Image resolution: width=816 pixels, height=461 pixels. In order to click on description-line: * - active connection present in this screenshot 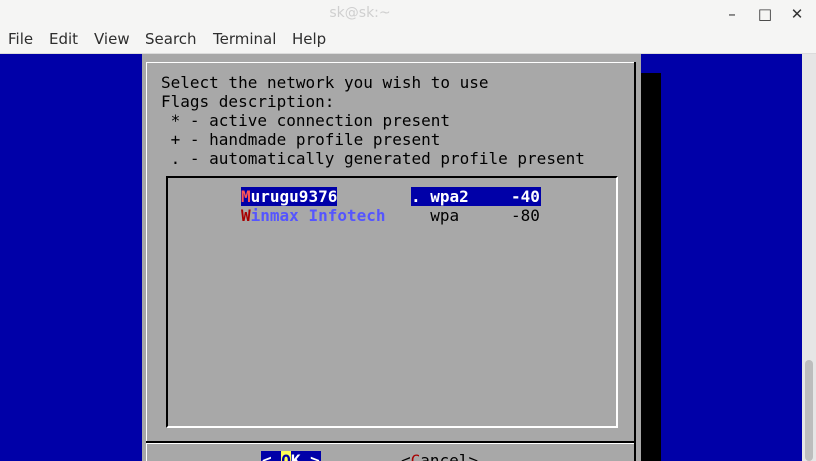, I will do `click(305, 120)`.